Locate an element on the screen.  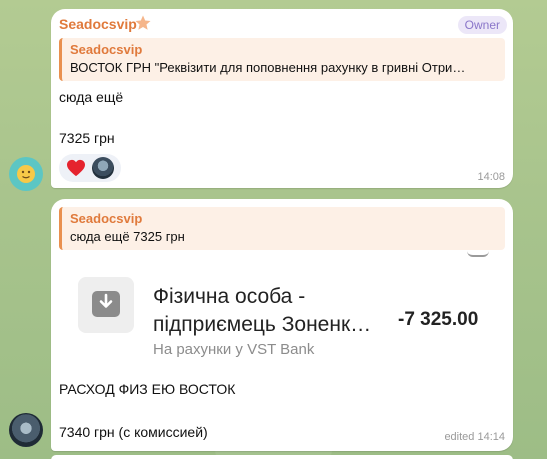
message-text: РАСХОД ФИЗ ЕЮ ВОСТОК is located at coordinates (147, 389).